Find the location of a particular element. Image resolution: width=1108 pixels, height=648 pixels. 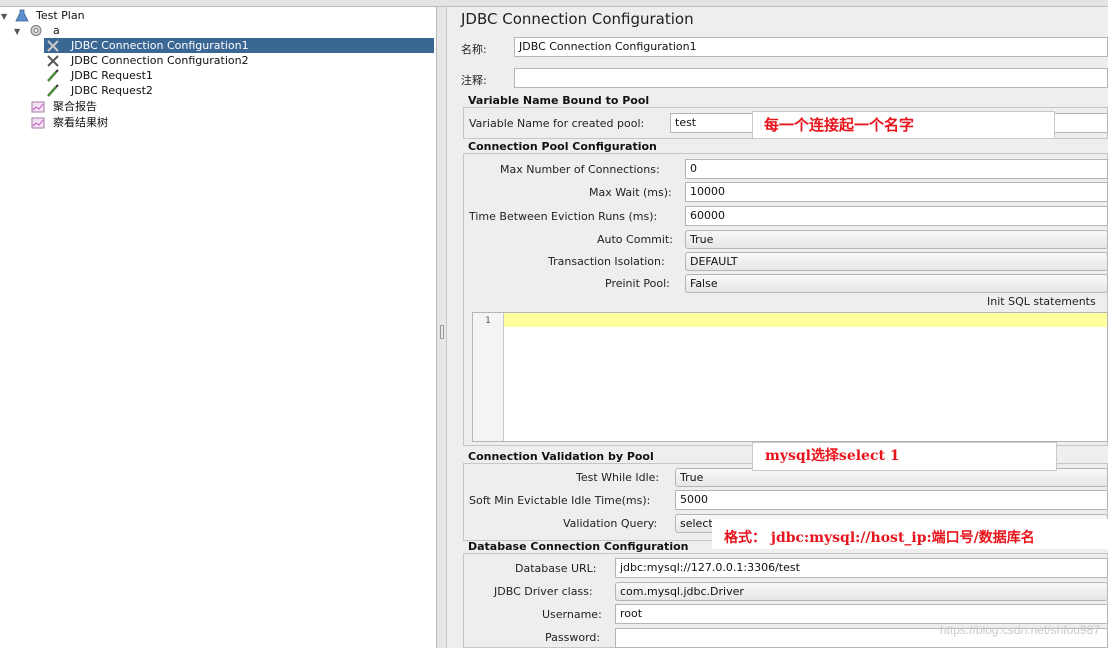

max-wait-label: Max Wait (ms): is located at coordinates (630, 192).